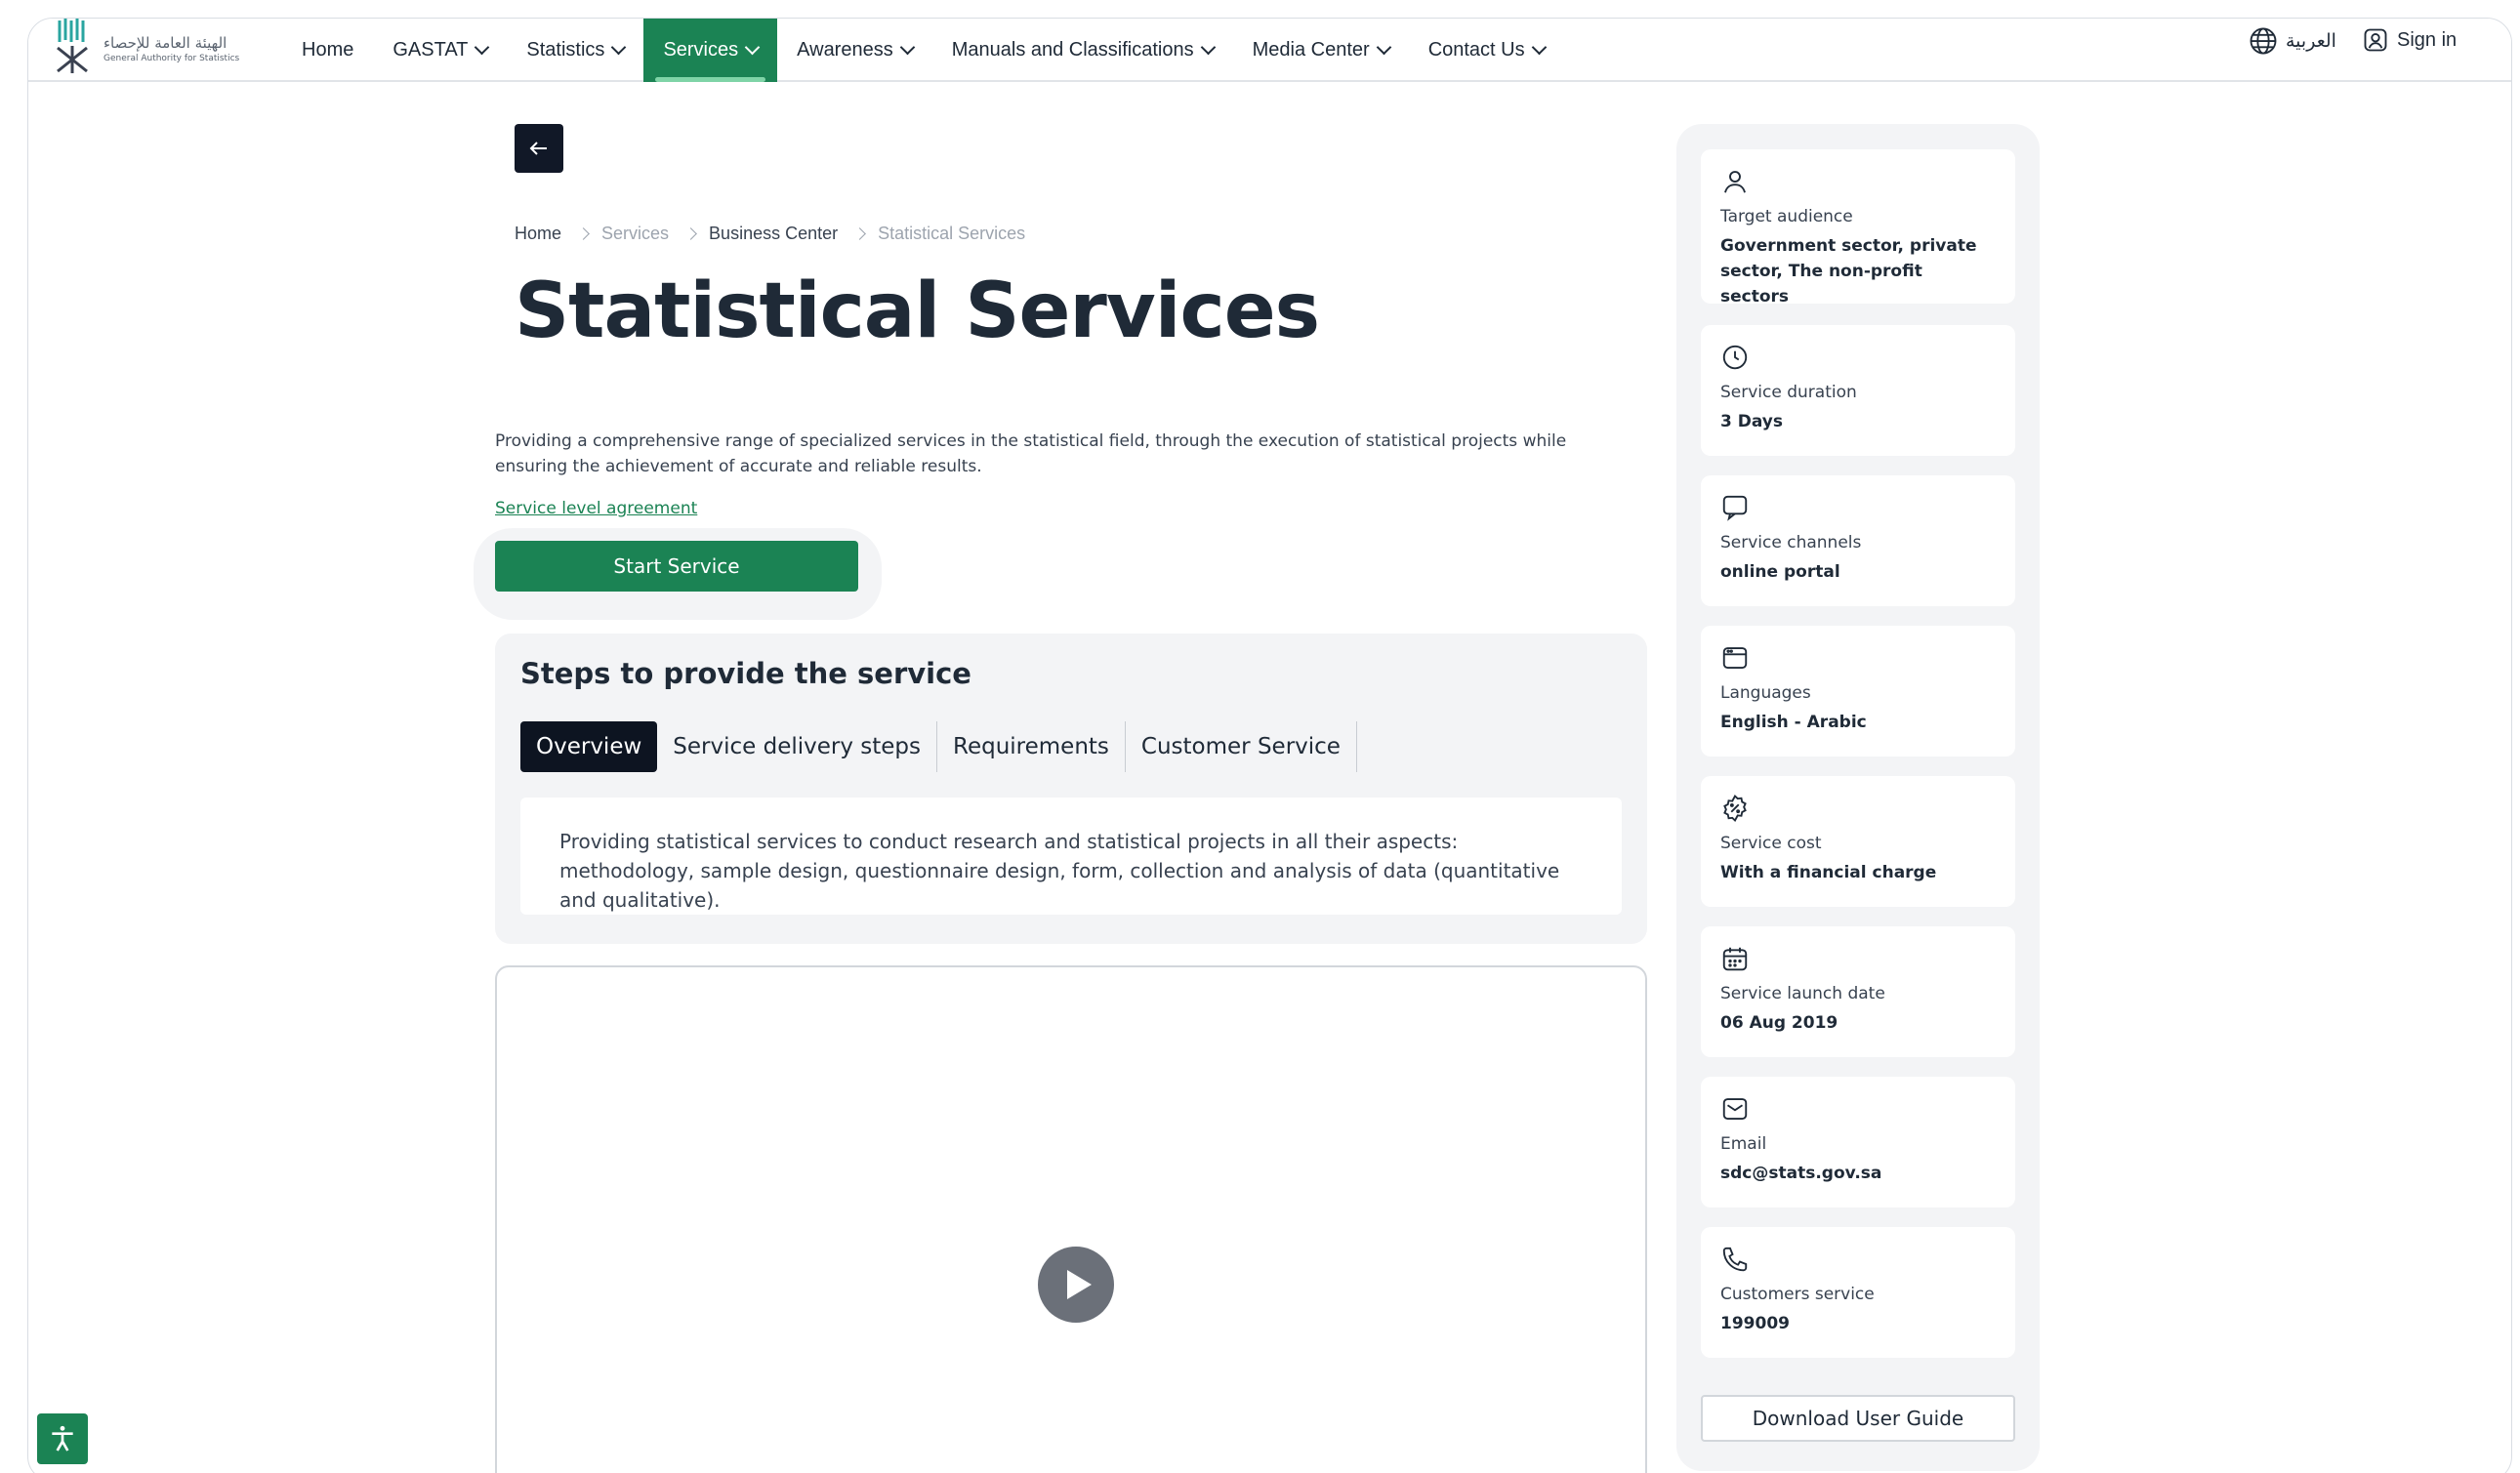 This screenshot has width=2520, height=1473. What do you see at coordinates (1311, 50) in the screenshot?
I see `nav-media-center-label: Media Center` at bounding box center [1311, 50].